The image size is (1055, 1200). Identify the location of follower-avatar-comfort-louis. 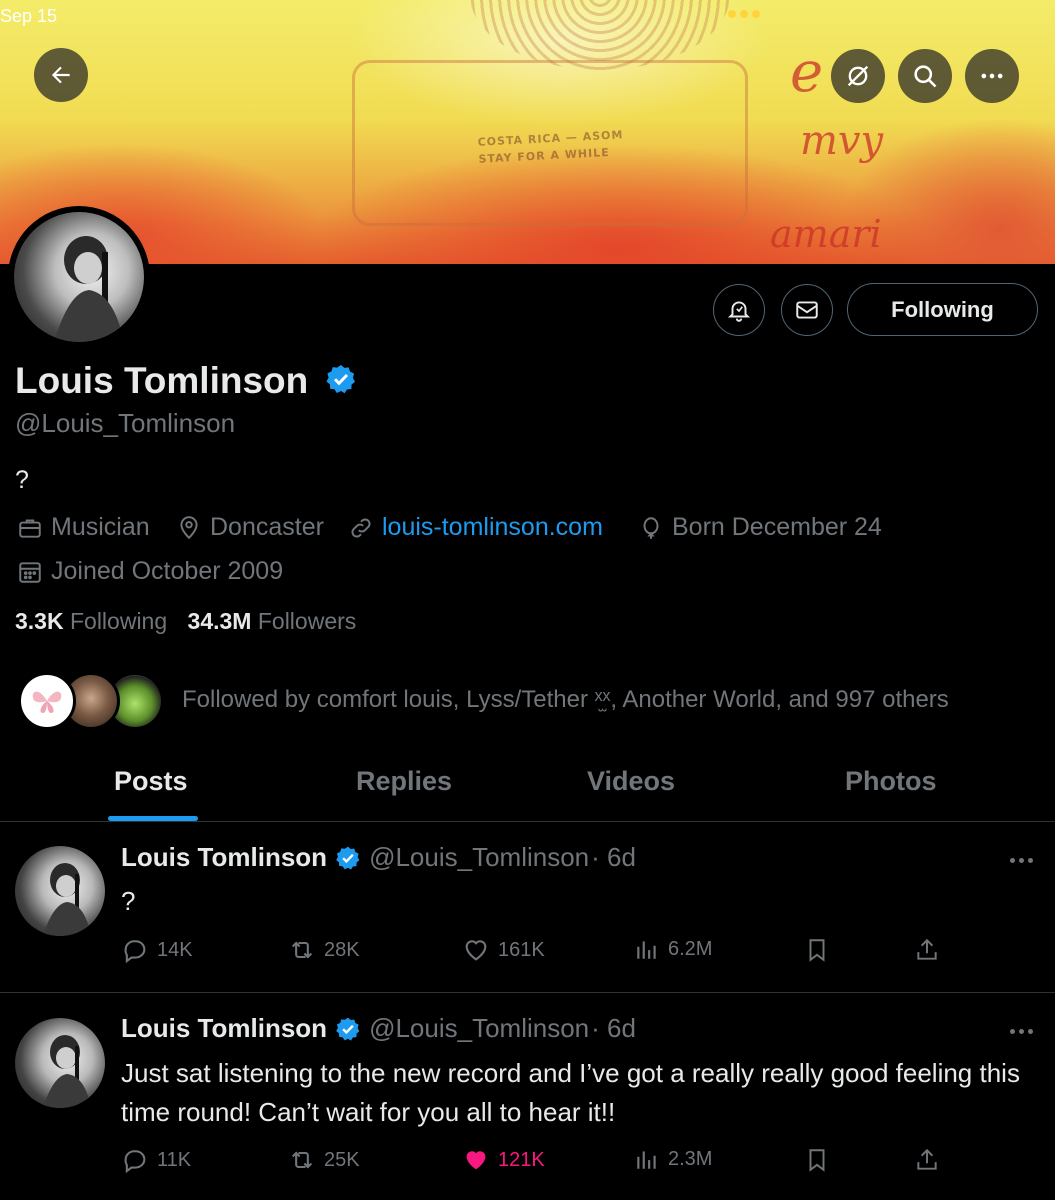
(47, 701).